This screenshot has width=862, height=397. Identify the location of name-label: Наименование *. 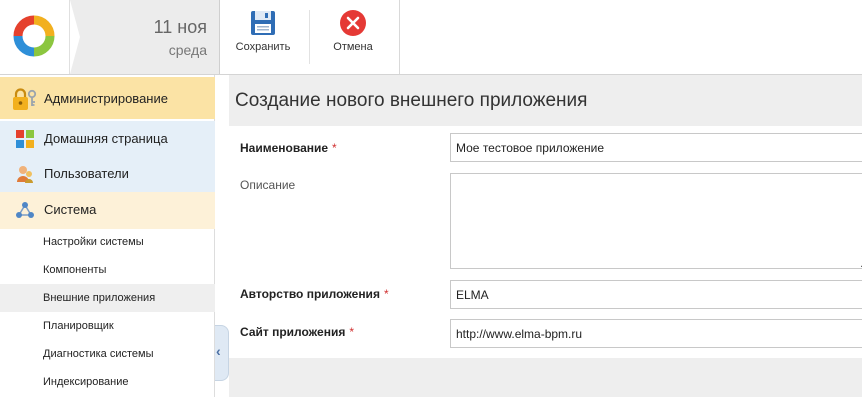
(288, 148).